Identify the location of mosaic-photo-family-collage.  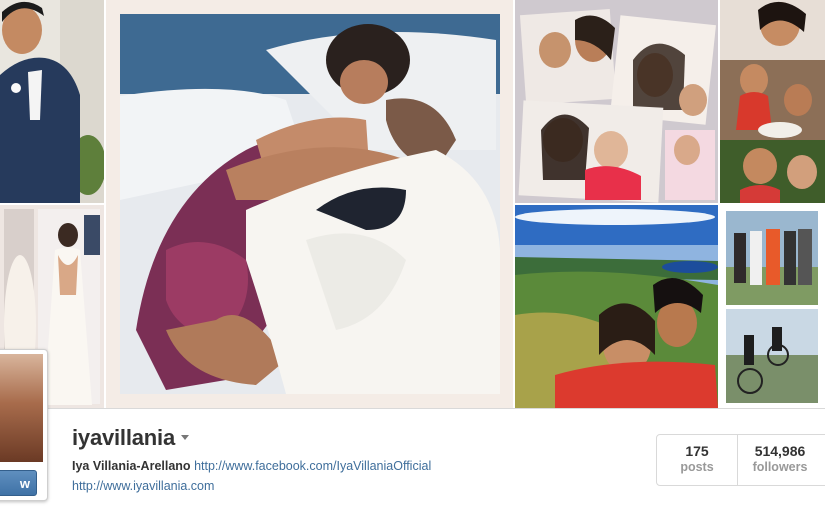
(616, 101).